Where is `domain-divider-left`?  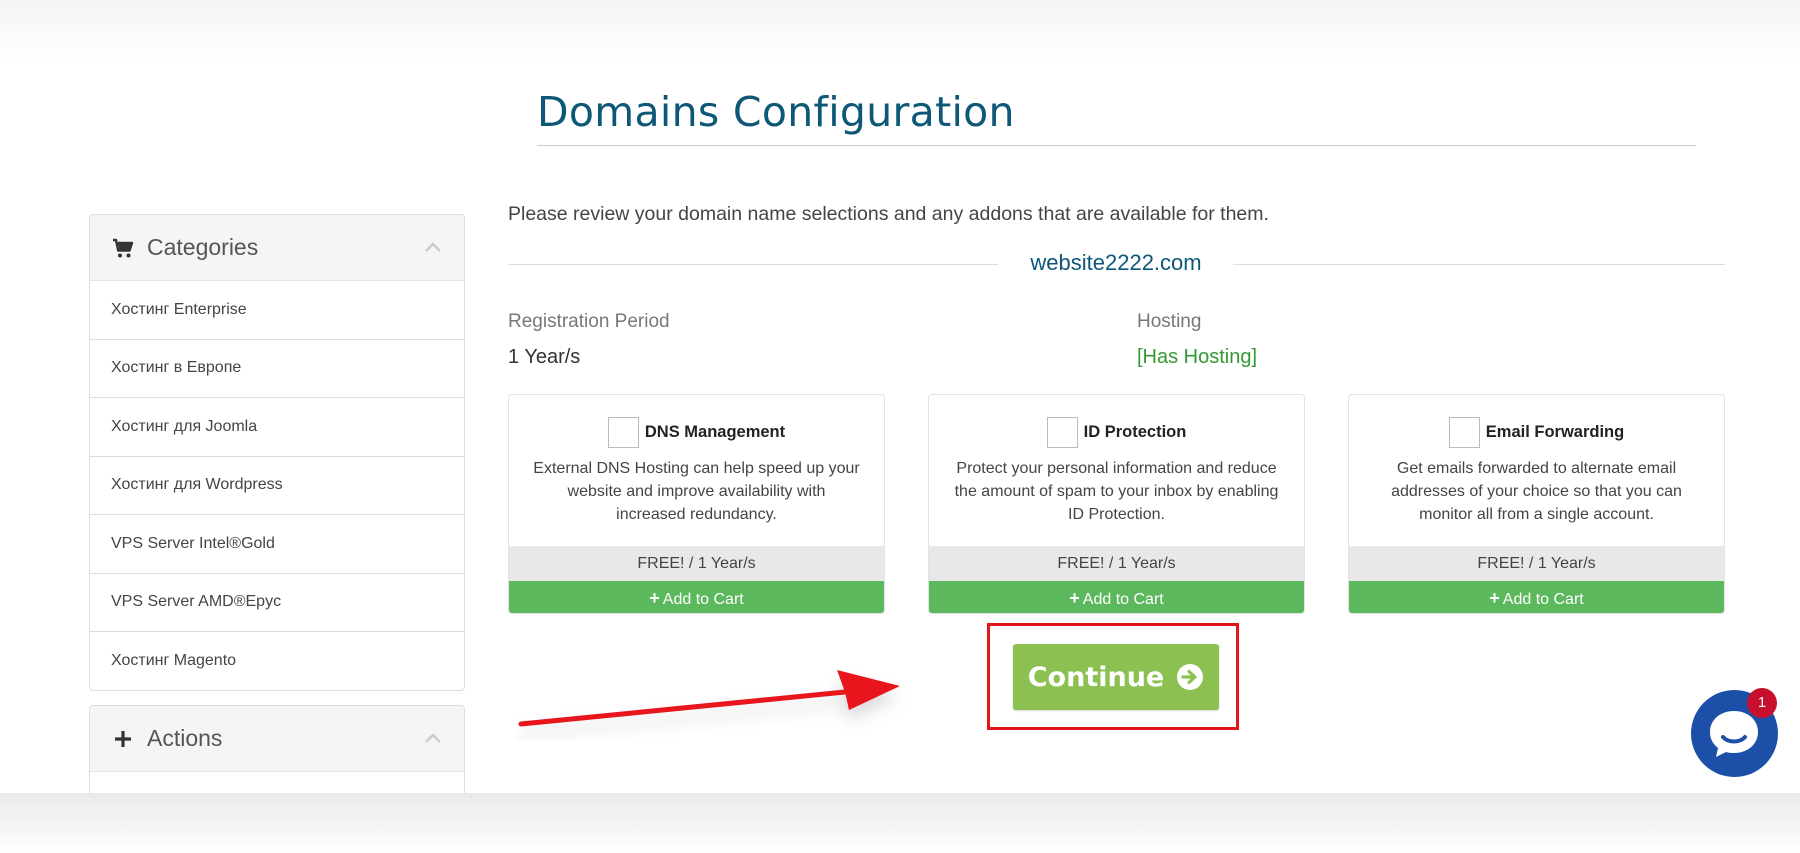
domain-divider-left is located at coordinates (753, 264).